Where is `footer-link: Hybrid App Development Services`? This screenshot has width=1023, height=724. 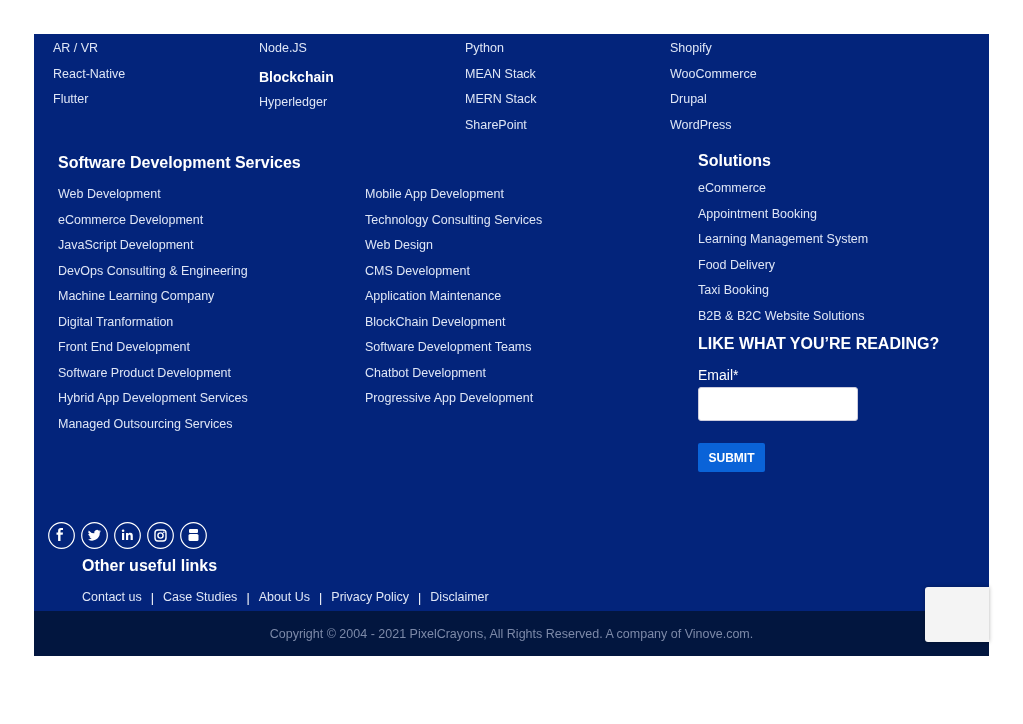 footer-link: Hybrid App Development Services is located at coordinates (211, 399).